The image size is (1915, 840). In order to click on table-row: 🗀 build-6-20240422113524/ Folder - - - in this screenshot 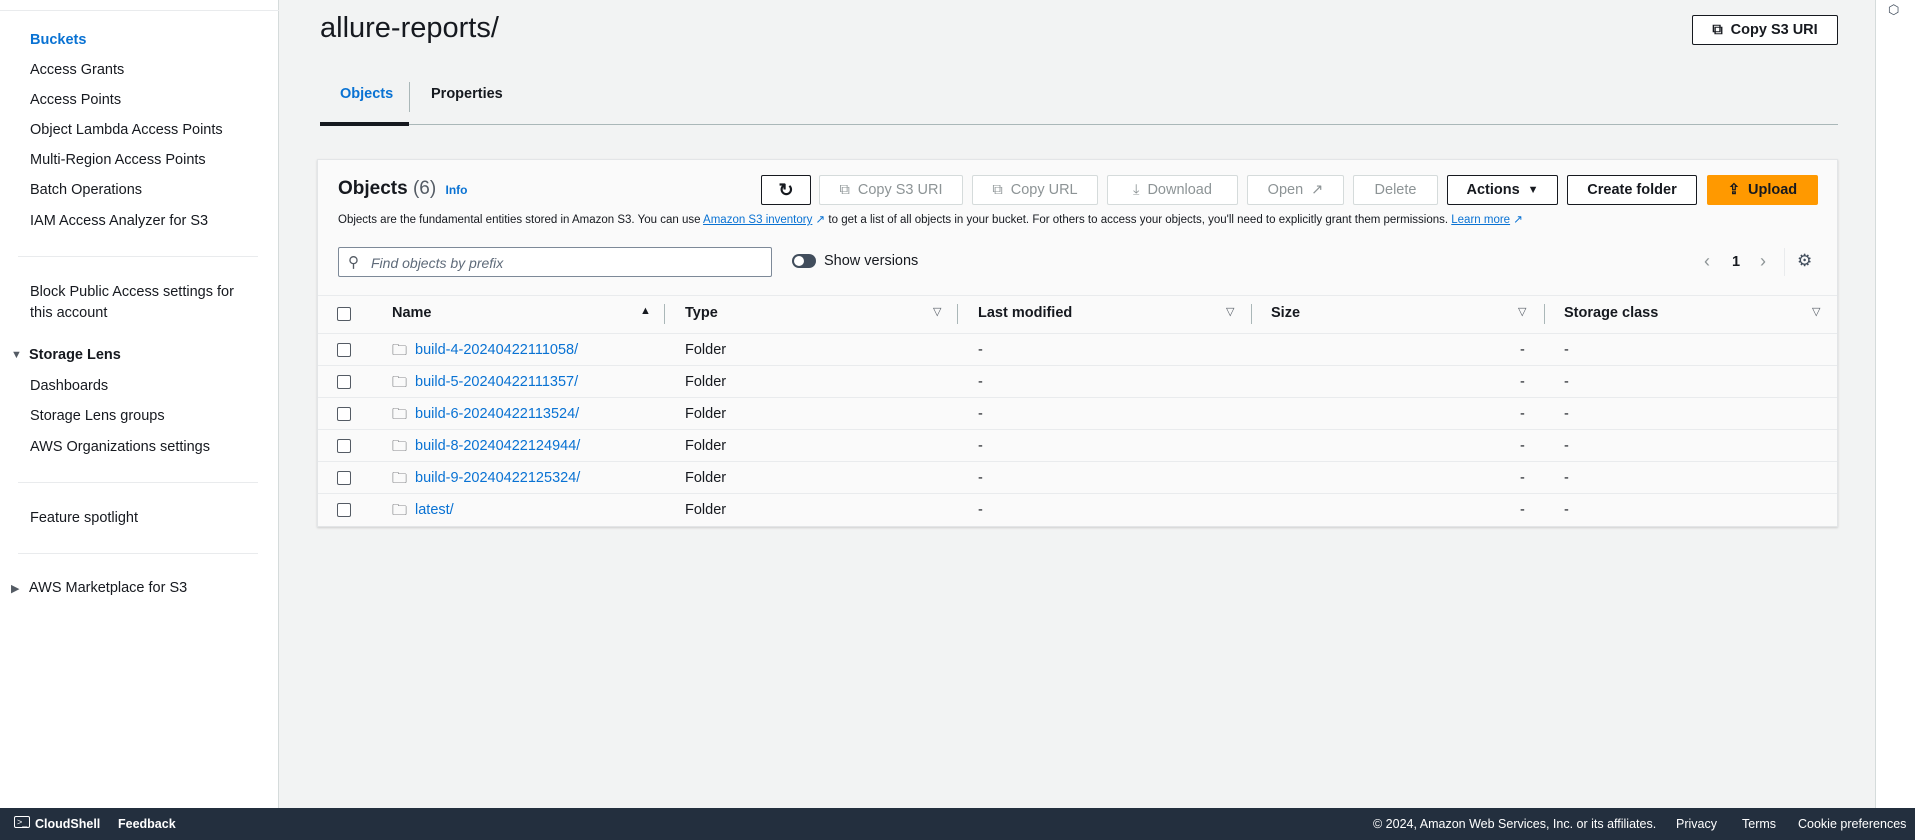, I will do `click(1077, 413)`.